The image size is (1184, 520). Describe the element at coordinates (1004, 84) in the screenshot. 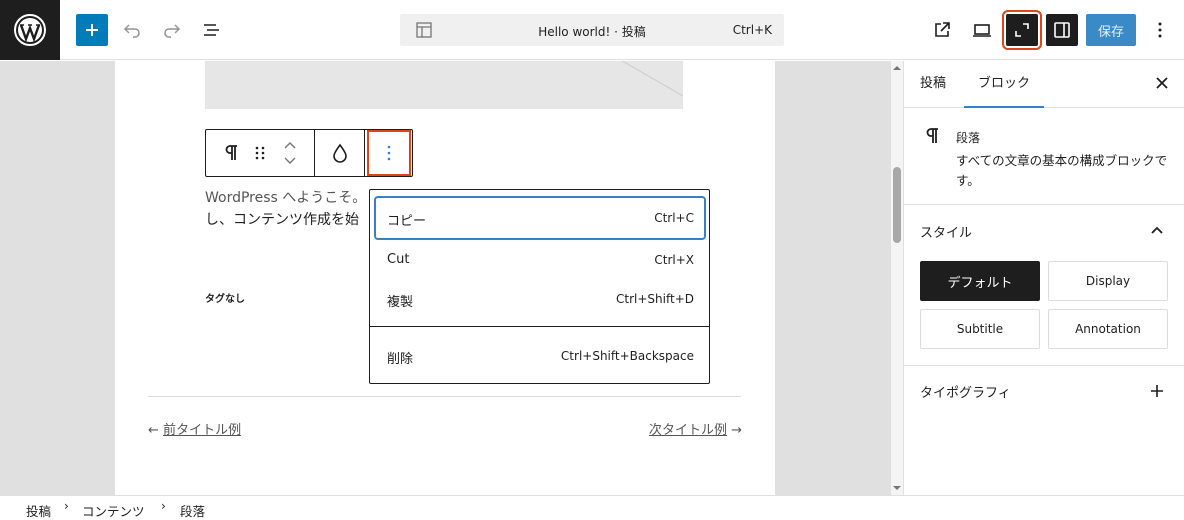

I see `tab-block: ブロック` at that location.